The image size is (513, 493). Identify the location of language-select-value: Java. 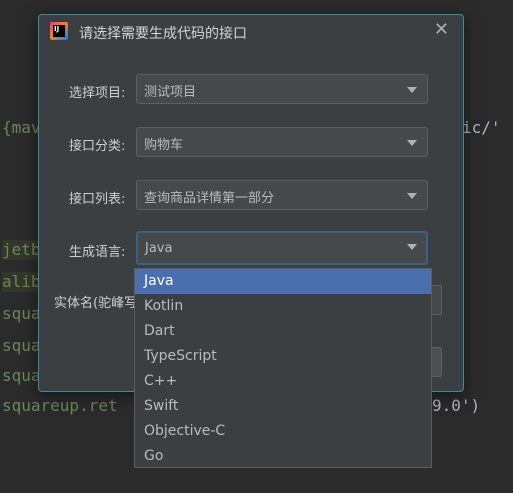
(159, 248).